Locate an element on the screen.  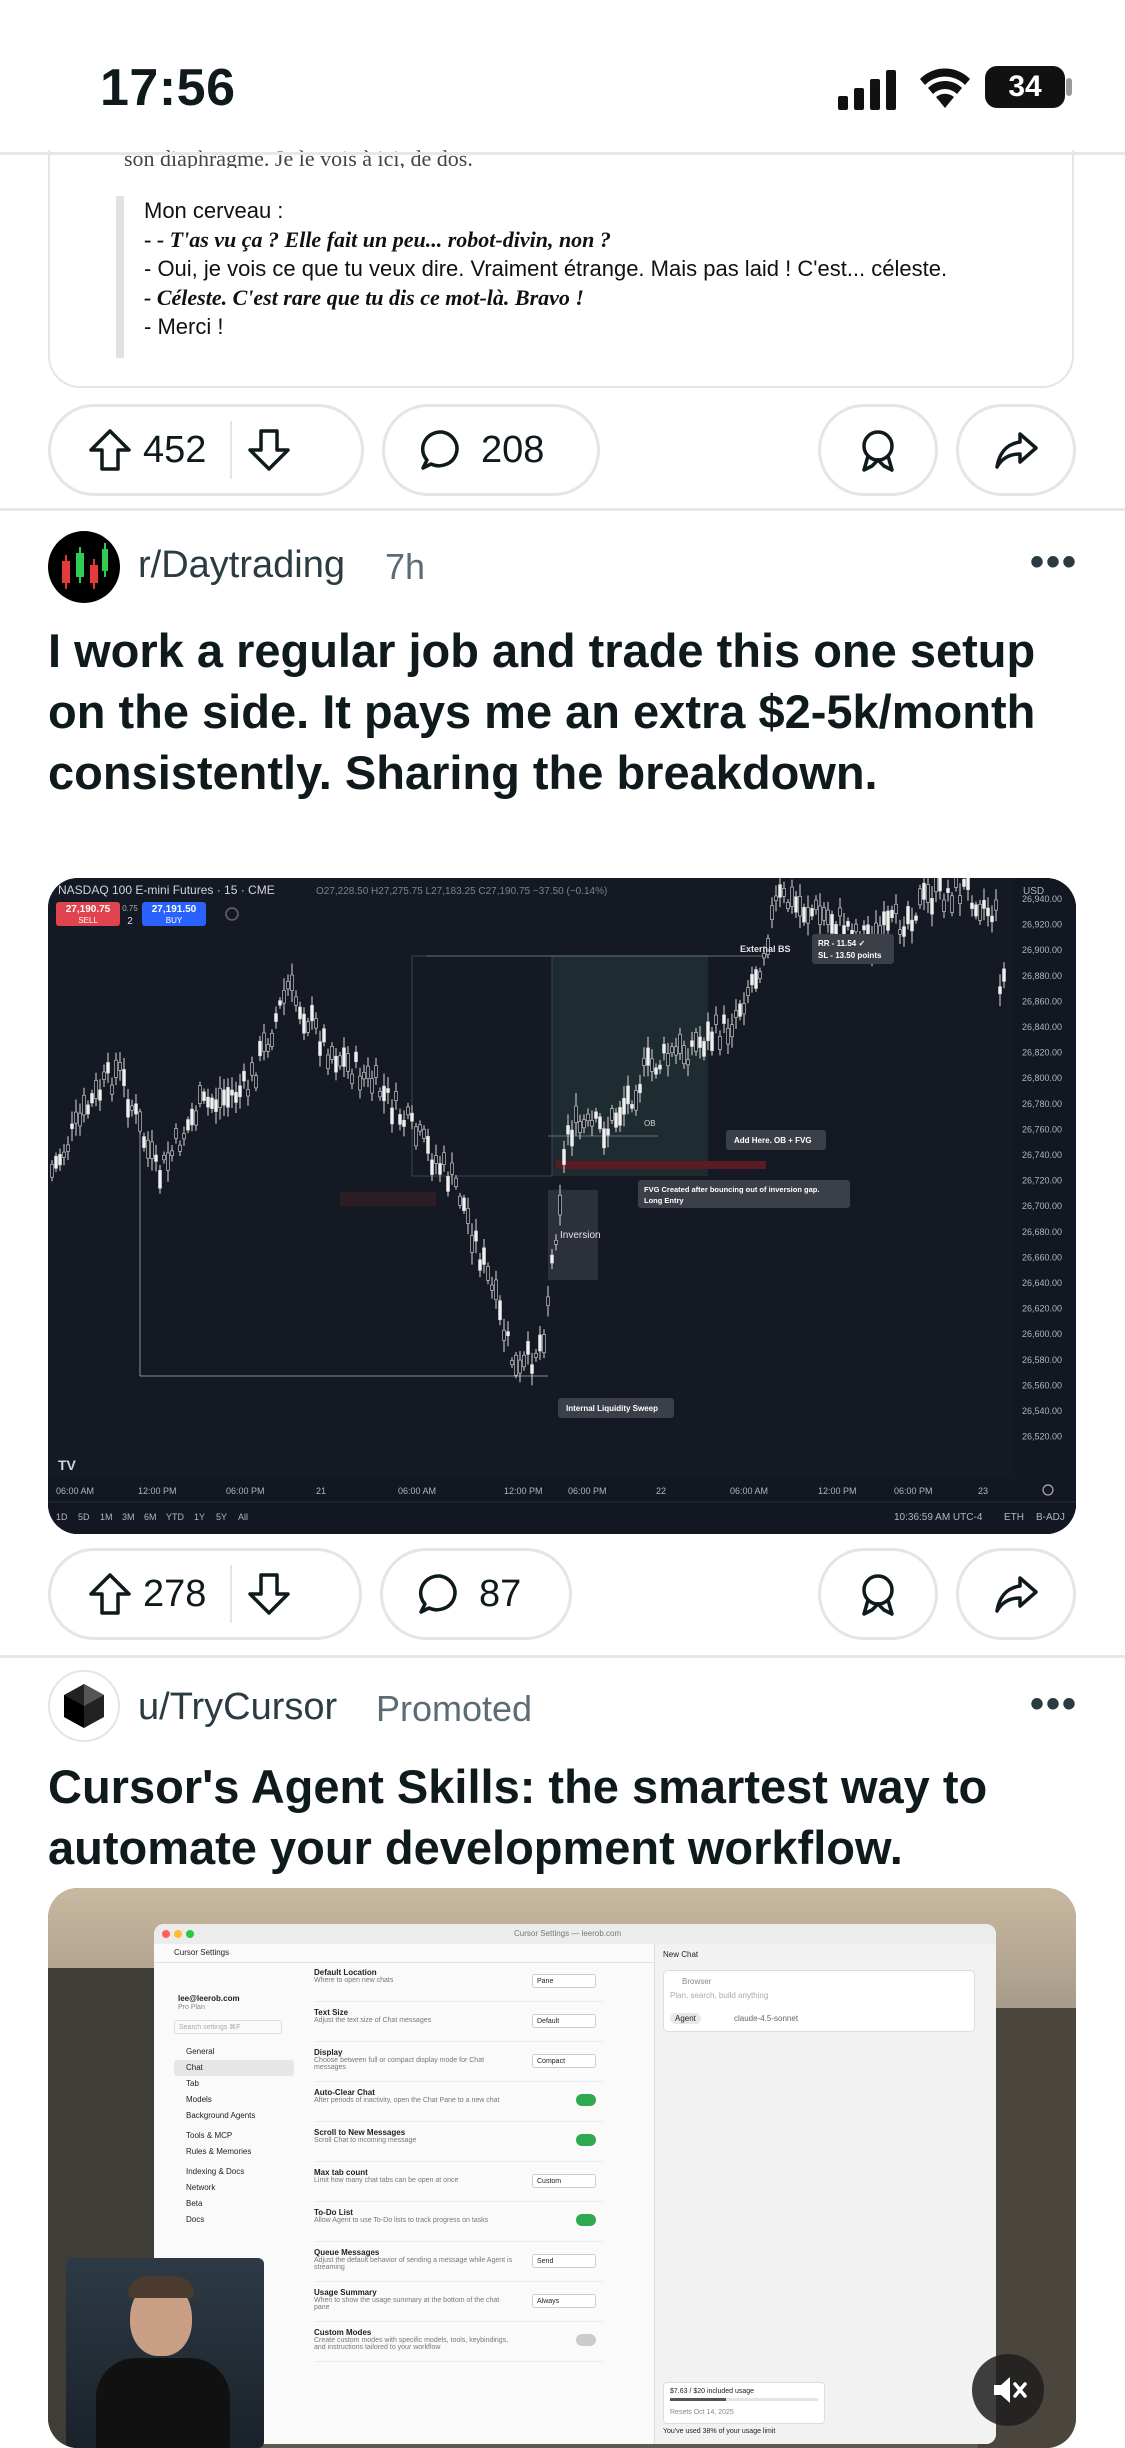
setting-dropdown: Pane is located at coordinates (564, 1981).